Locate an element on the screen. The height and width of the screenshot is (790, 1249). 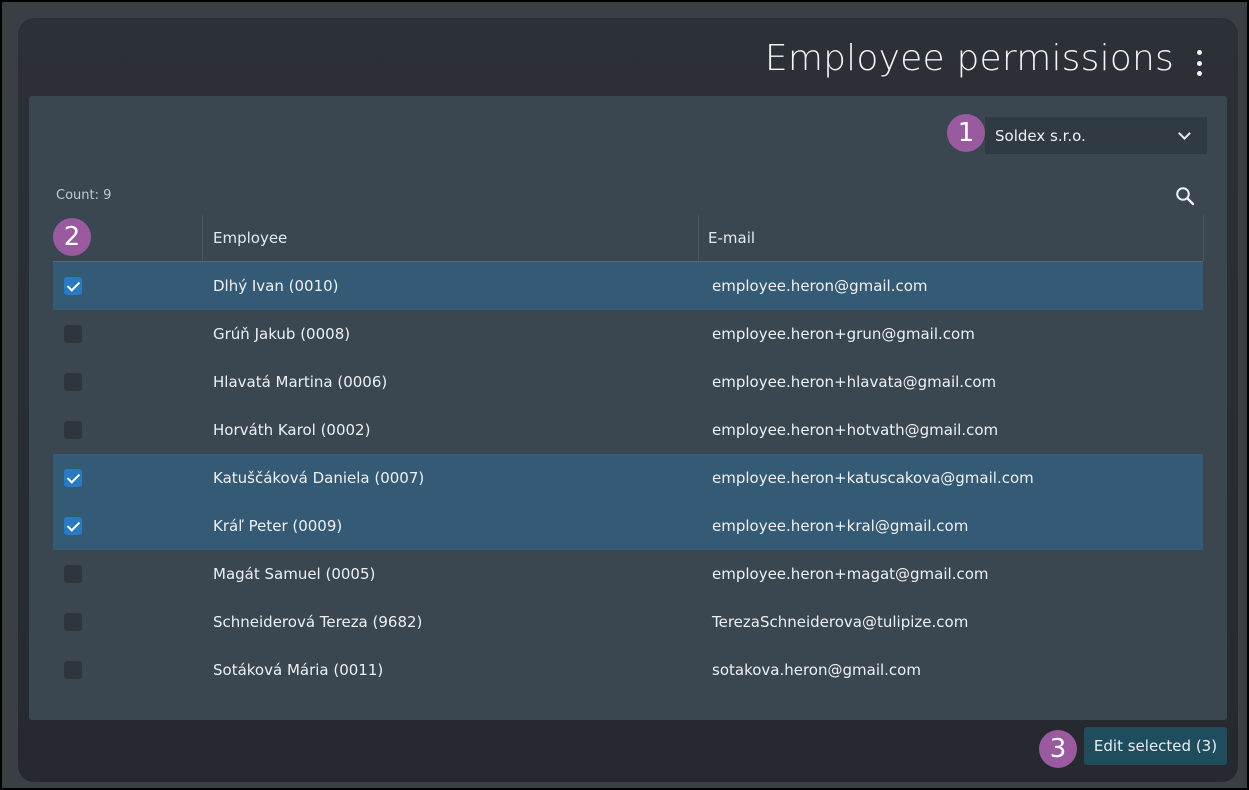
company-select-value: Soldex s.r.o. is located at coordinates (1040, 135).